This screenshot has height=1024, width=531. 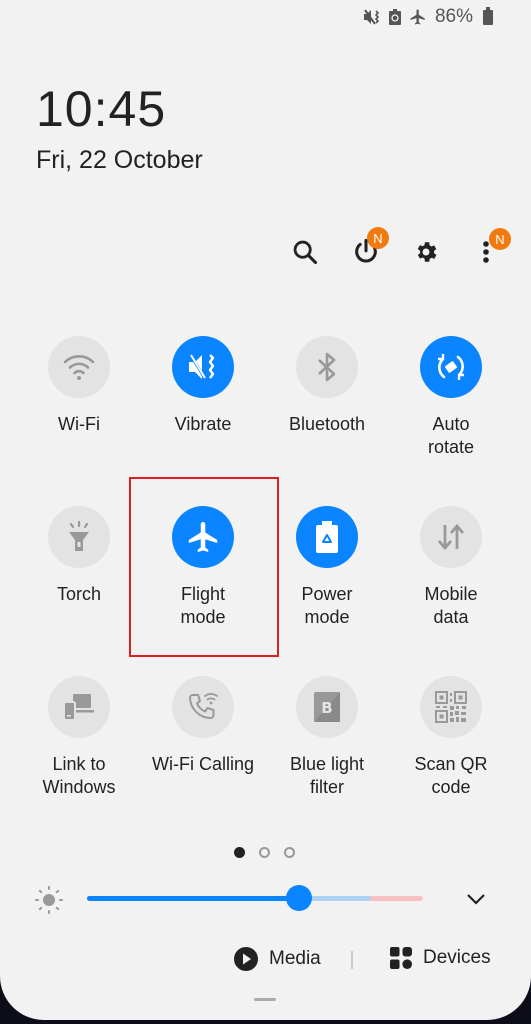 I want to click on tile-label: Blue light filter, so click(x=327, y=775).